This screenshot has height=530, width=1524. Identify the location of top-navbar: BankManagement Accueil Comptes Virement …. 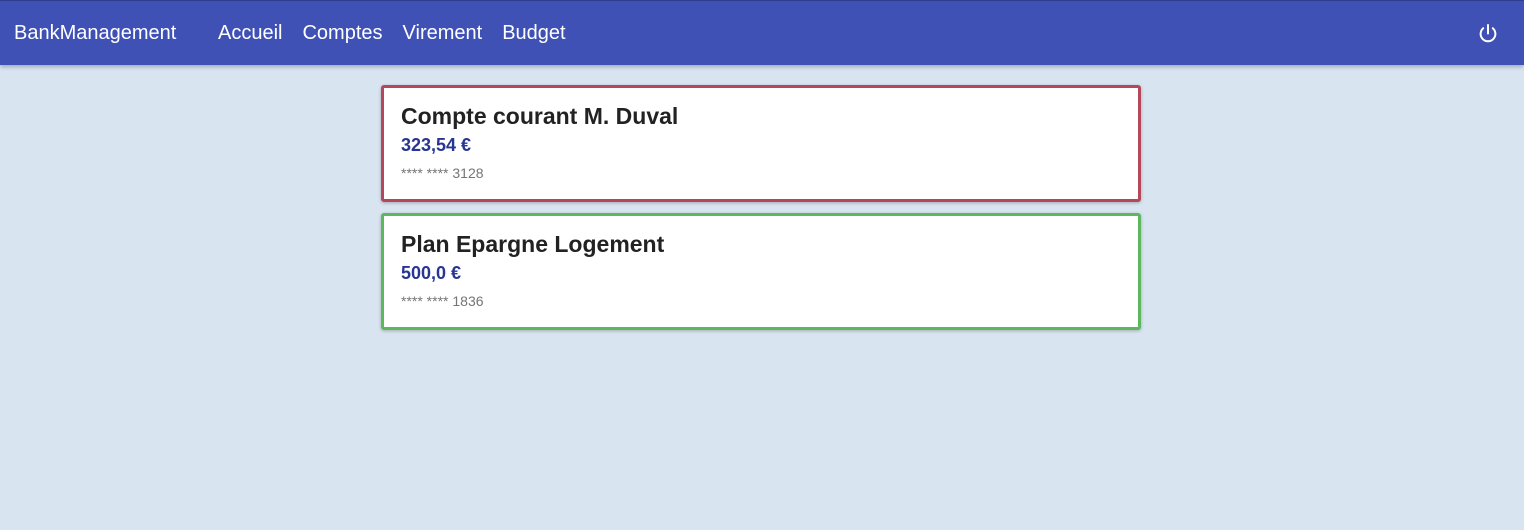
(762, 32).